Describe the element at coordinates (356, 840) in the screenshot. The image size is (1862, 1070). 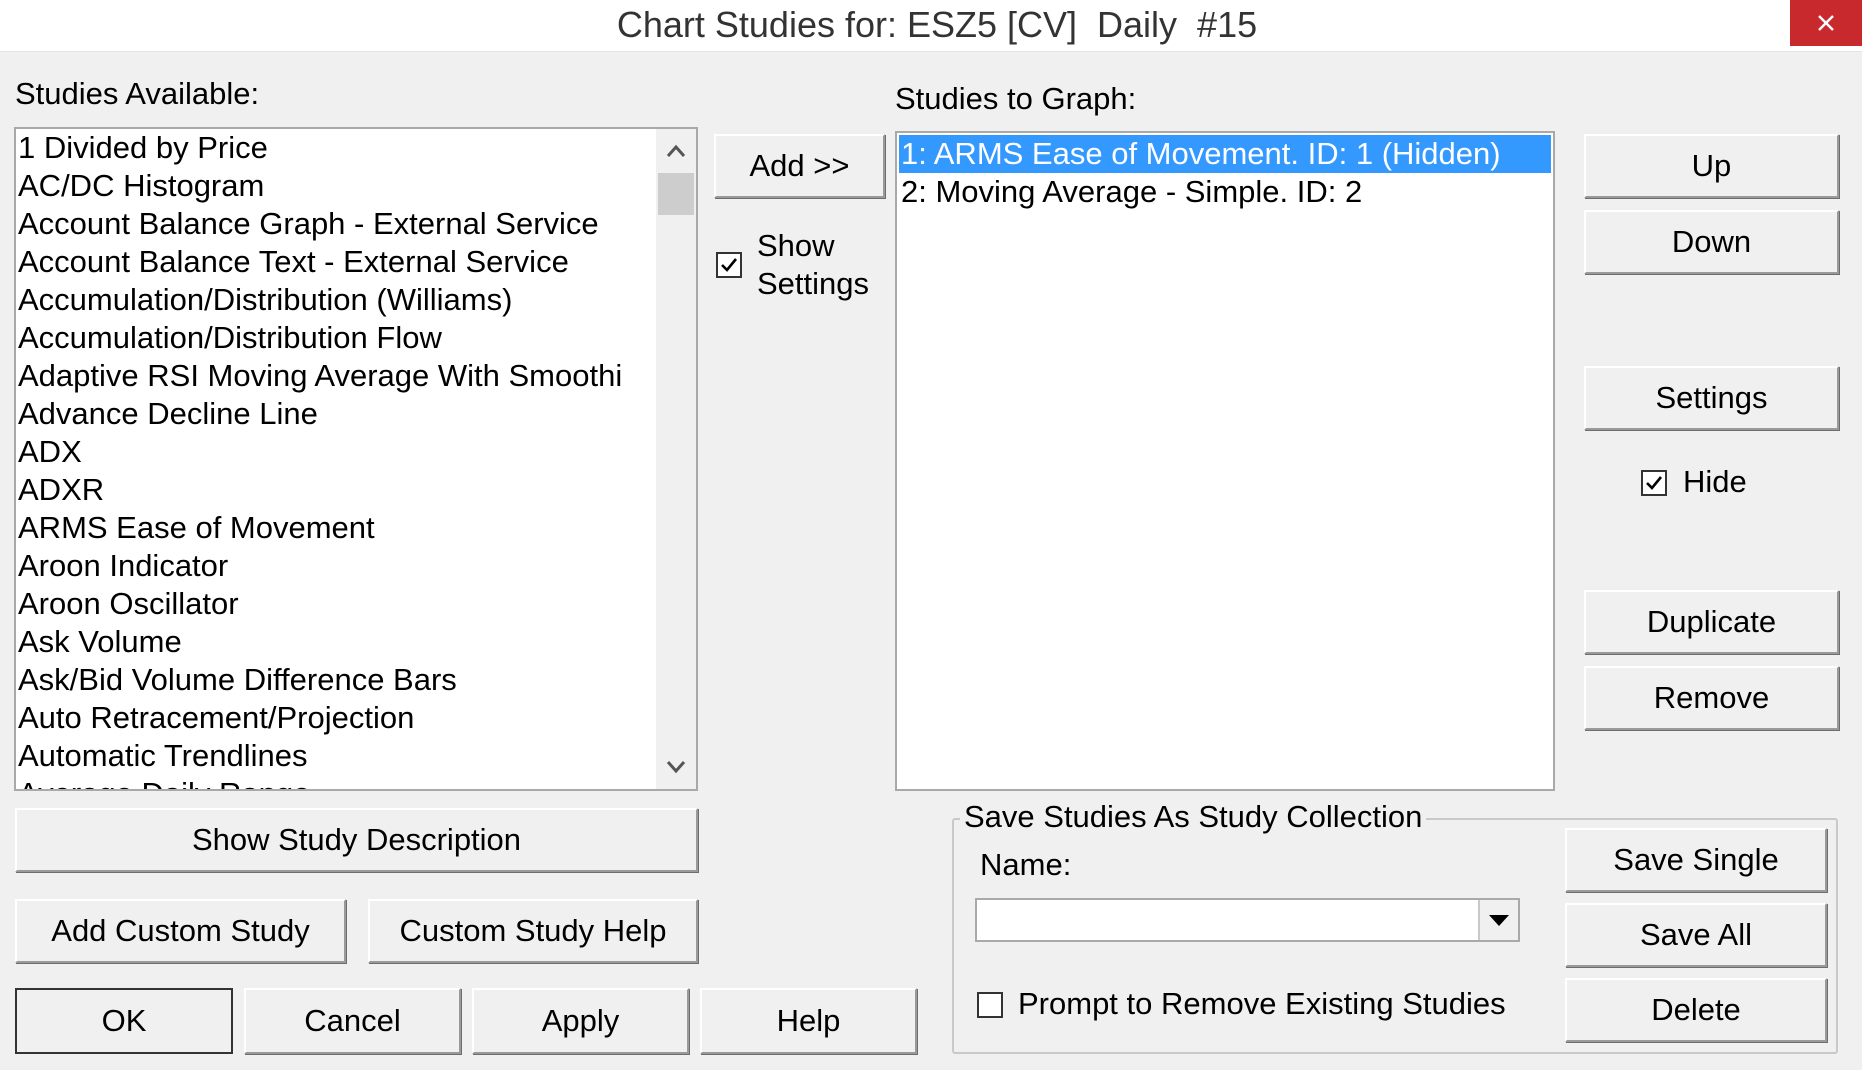
I see `show-study-description-button: Show Study Description` at that location.